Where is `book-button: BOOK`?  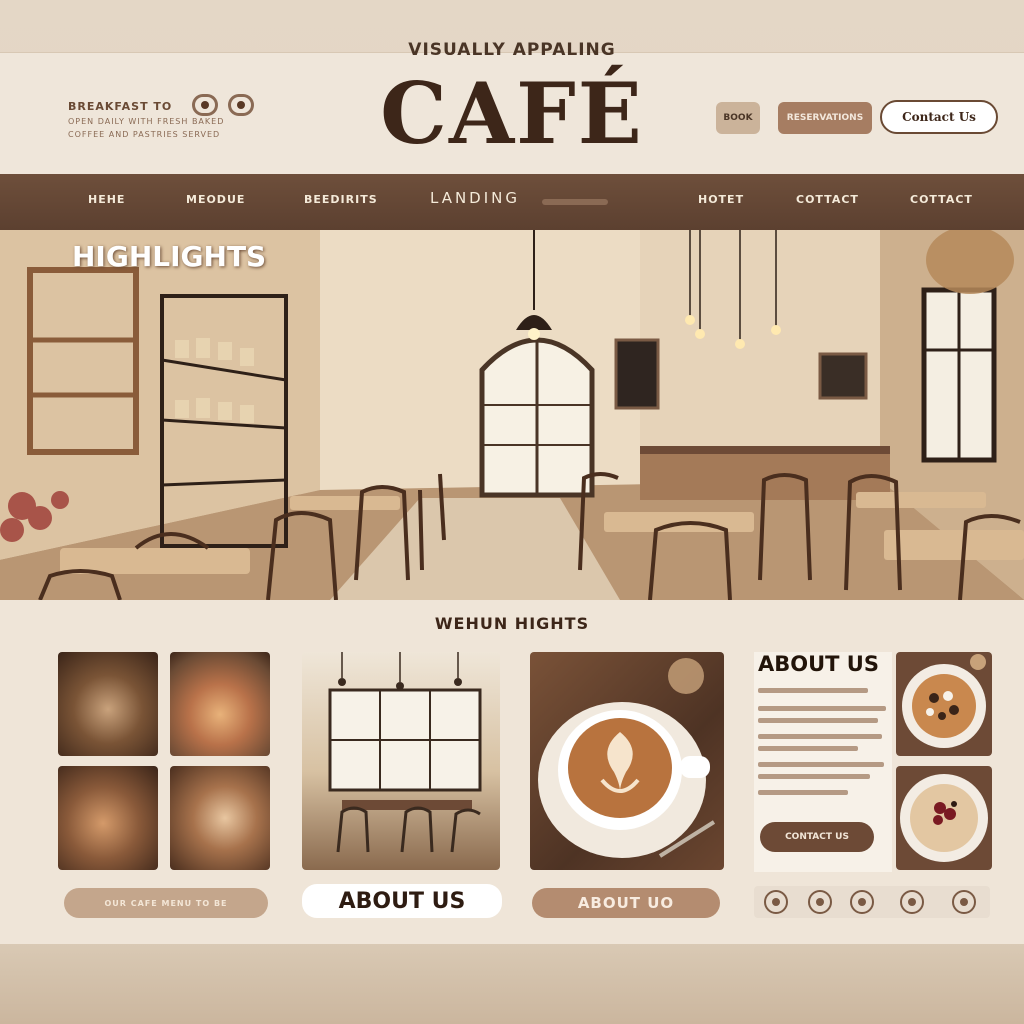
book-button: BOOK is located at coordinates (738, 118).